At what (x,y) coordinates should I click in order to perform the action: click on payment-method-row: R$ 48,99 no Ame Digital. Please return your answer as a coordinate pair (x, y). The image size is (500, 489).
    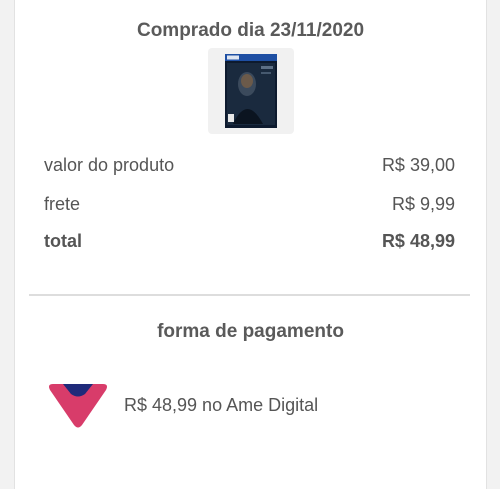
    Looking at the image, I should click on (181, 405).